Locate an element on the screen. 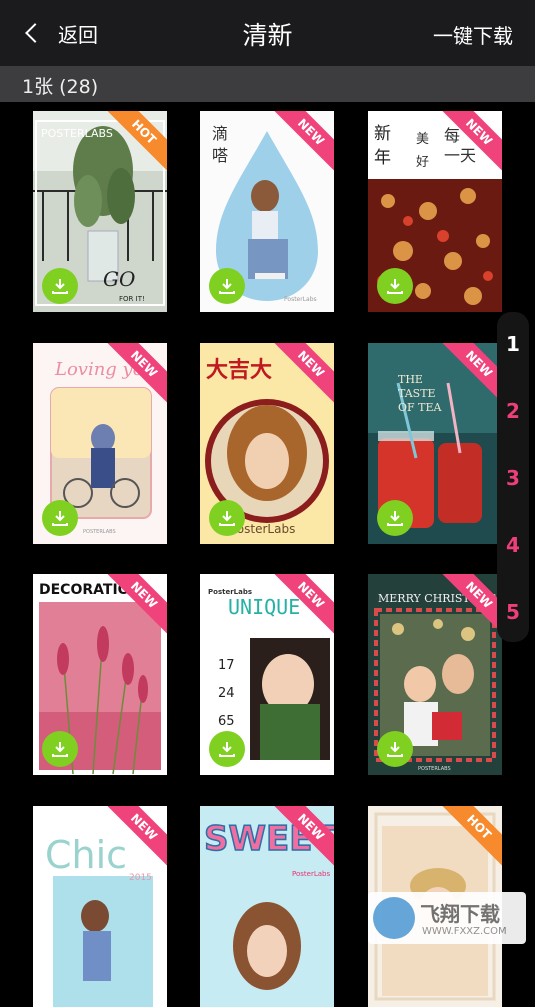  site-watermark: 飞翔下载 WWW.FXXZ.COM is located at coordinates (447, 918).